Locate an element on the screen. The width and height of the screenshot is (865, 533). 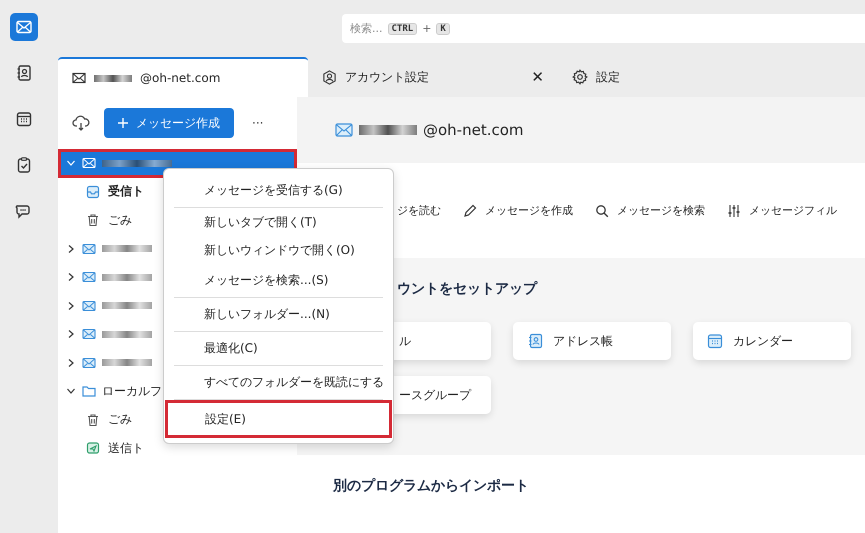
calendar-icon is located at coordinates (715, 341).